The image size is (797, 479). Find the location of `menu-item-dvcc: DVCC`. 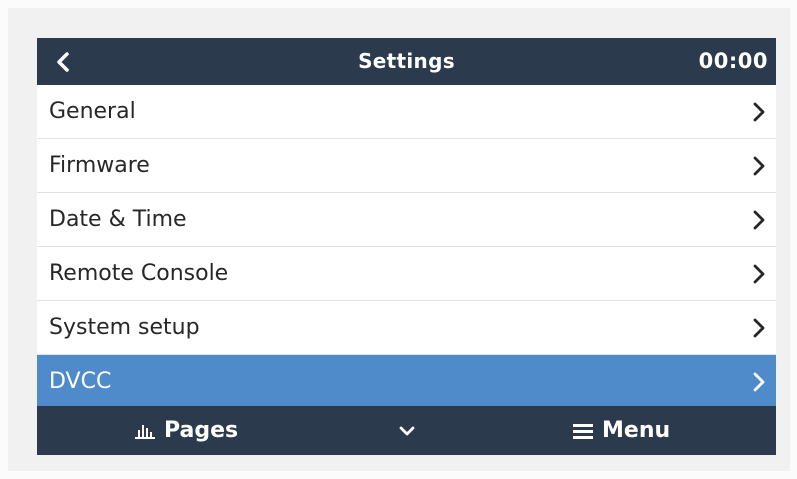

menu-item-dvcc: DVCC is located at coordinates (406, 381).